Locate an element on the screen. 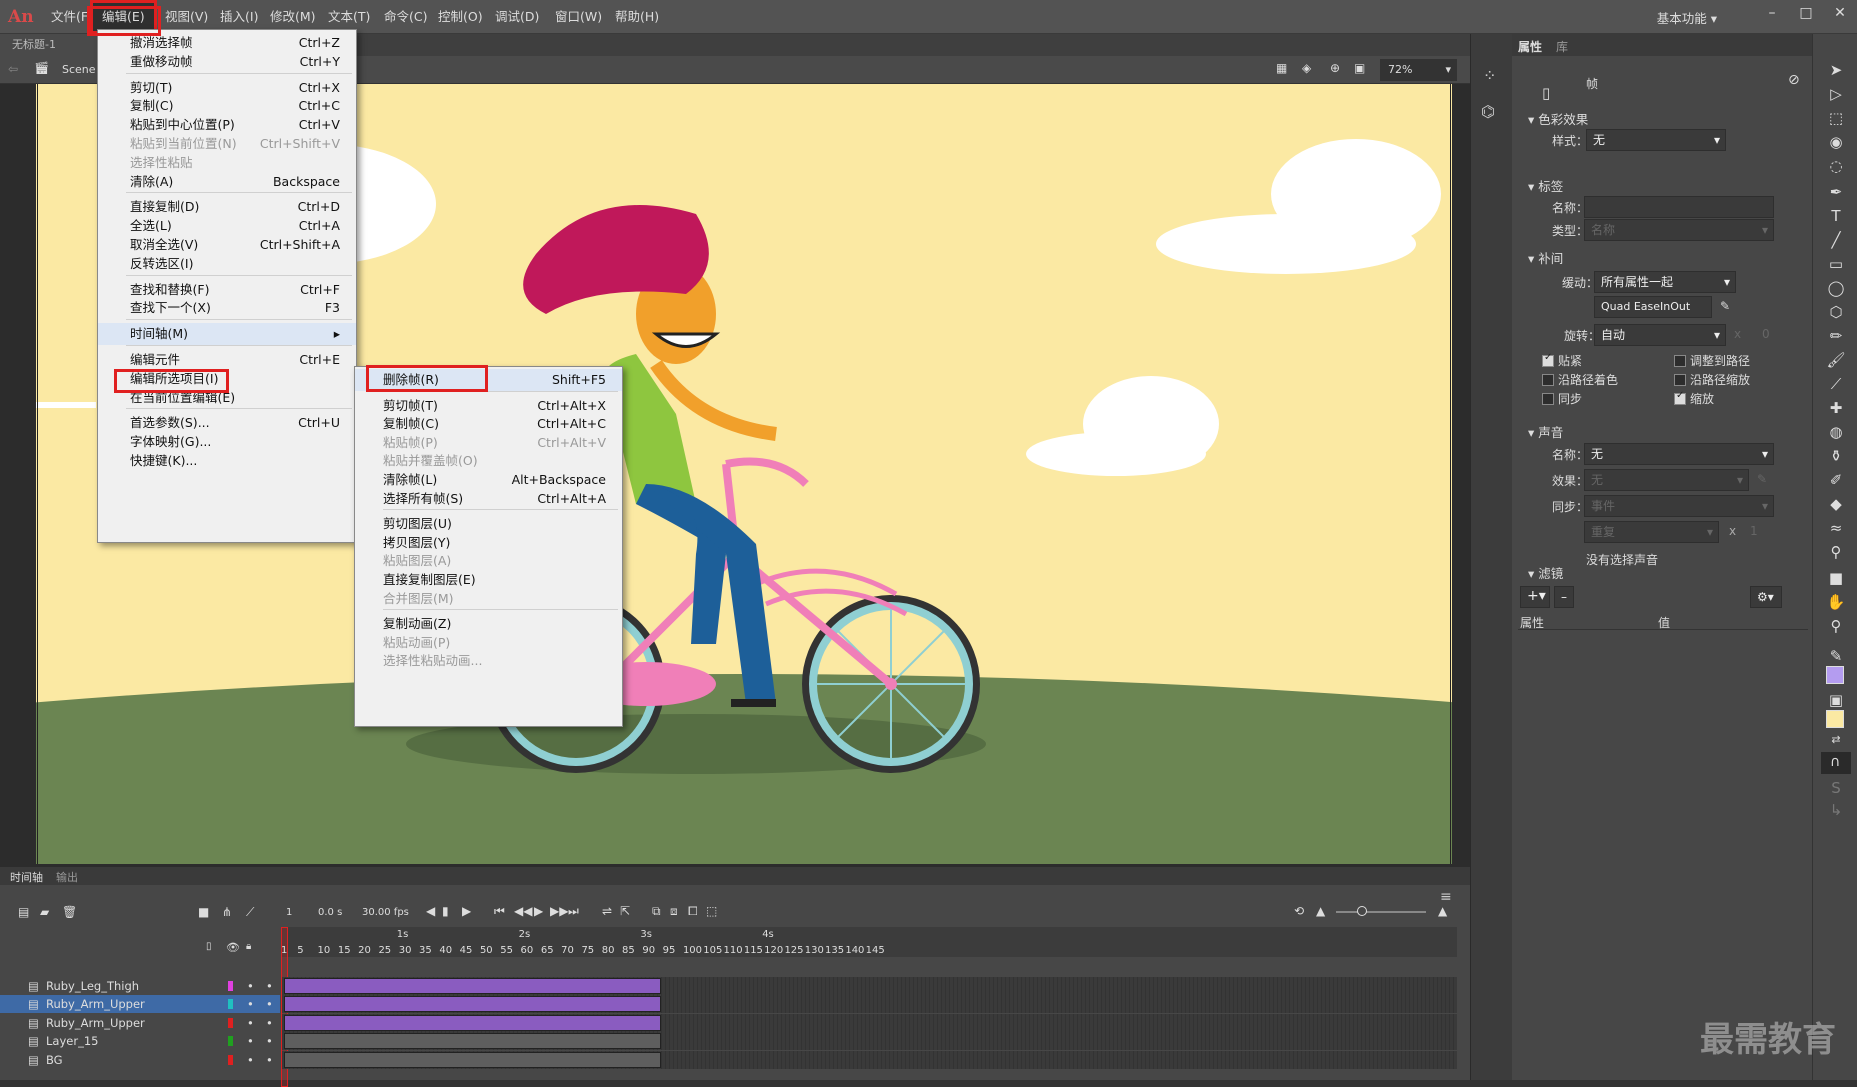 The height and width of the screenshot is (1087, 1857). filter-options-button: ⚙▾ is located at coordinates (1766, 597).